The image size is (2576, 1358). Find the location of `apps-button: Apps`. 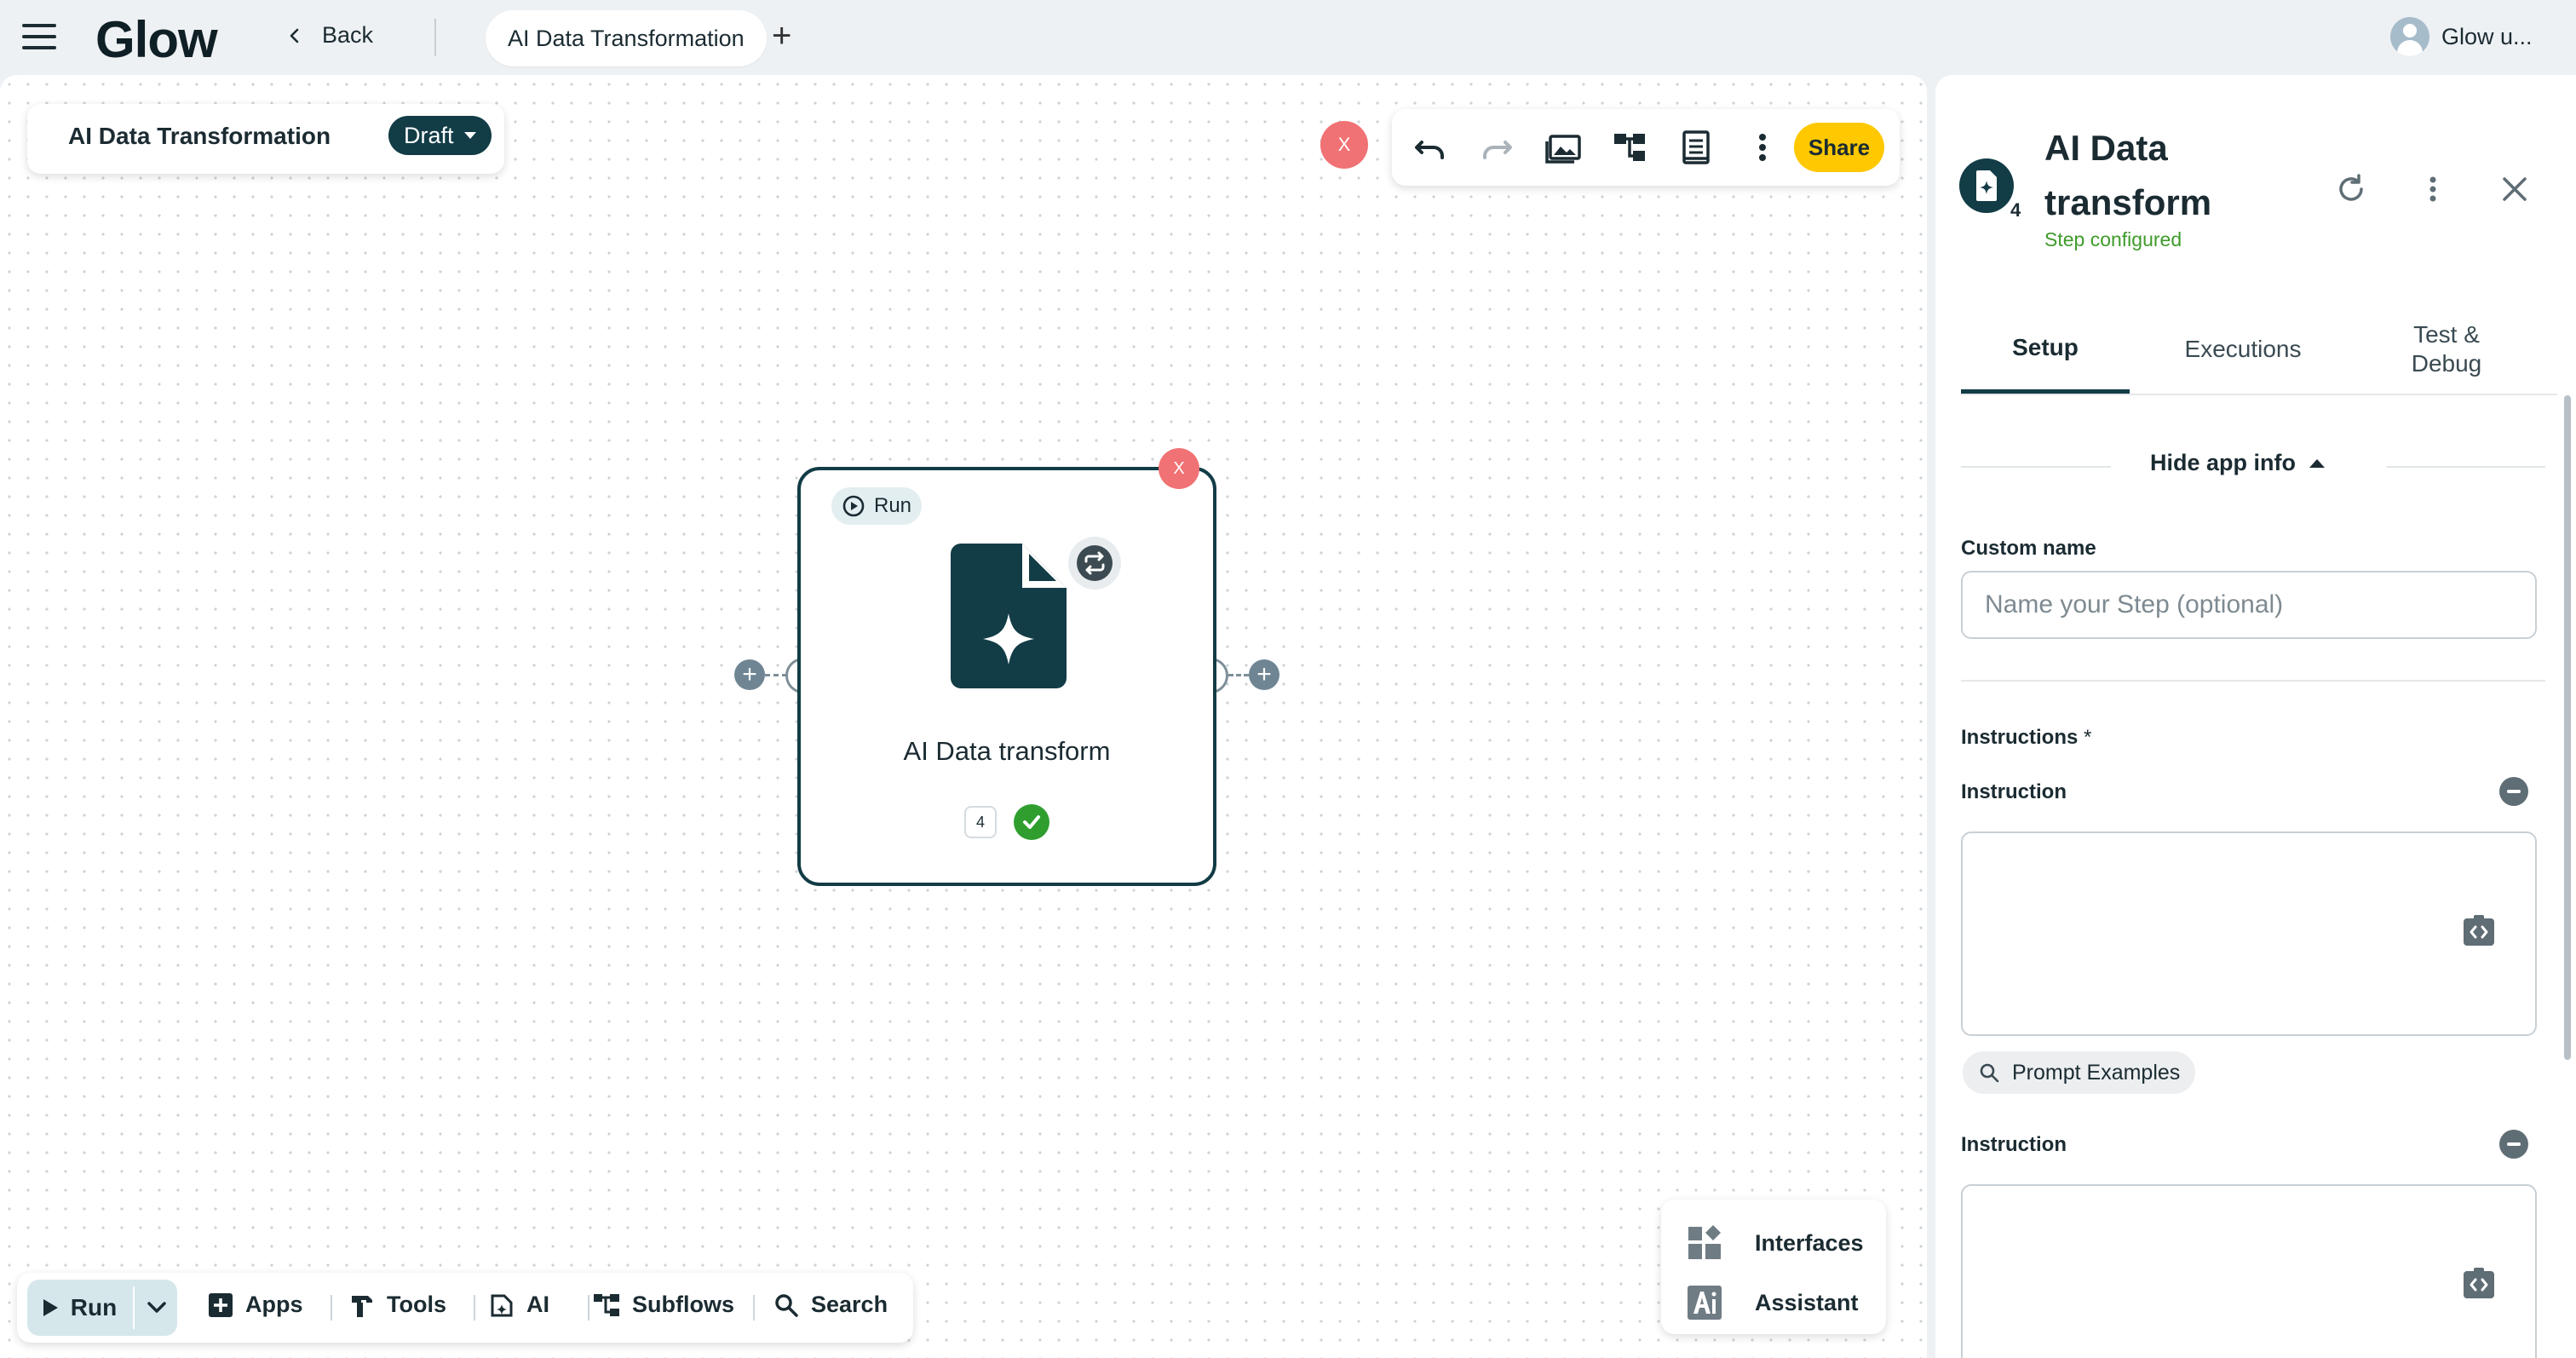

apps-button: Apps is located at coordinates (256, 1305).